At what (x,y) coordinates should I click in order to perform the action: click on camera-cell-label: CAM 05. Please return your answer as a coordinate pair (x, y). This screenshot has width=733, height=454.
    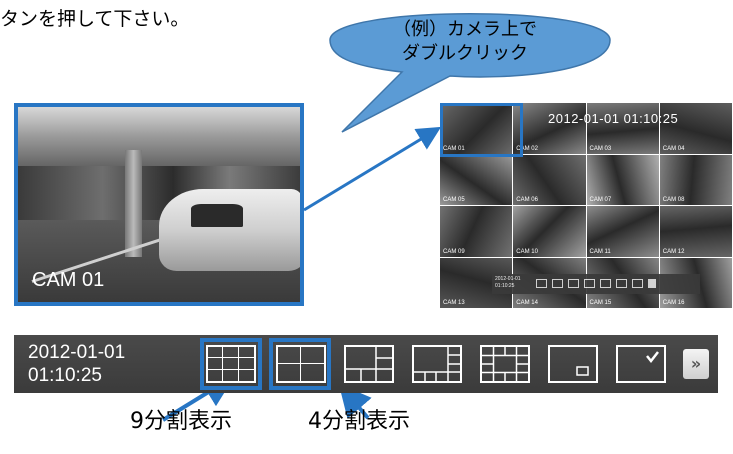
    Looking at the image, I should click on (454, 200).